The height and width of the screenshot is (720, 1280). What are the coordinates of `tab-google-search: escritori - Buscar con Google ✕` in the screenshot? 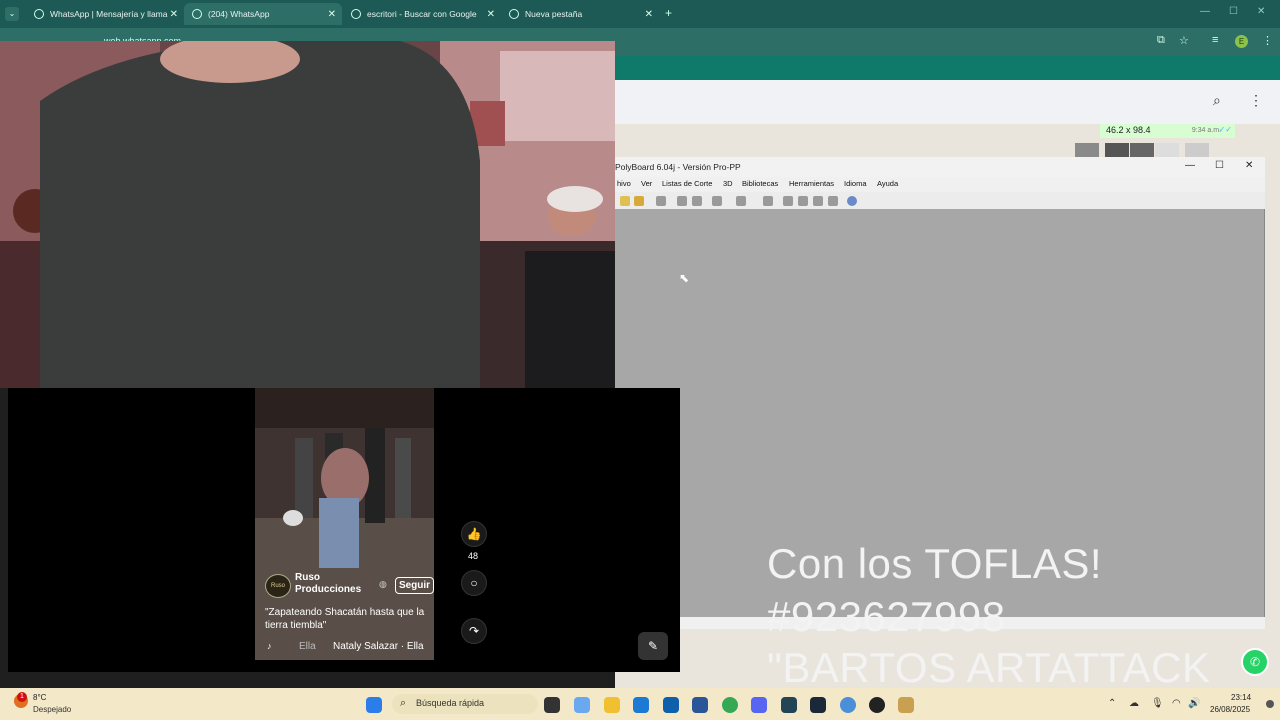 It's located at (422, 14).